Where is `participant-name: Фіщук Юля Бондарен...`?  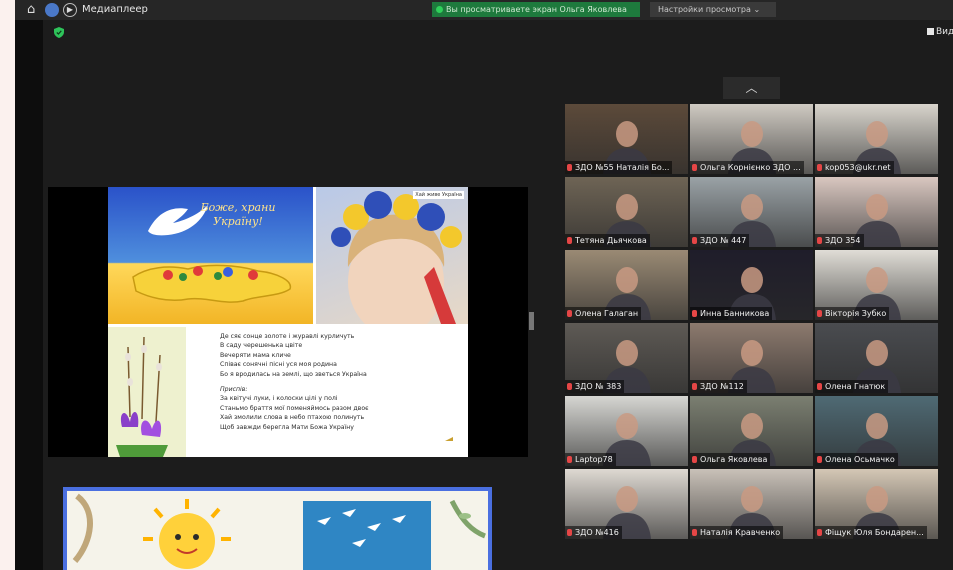 participant-name: Фіщук Юля Бондарен... is located at coordinates (874, 532).